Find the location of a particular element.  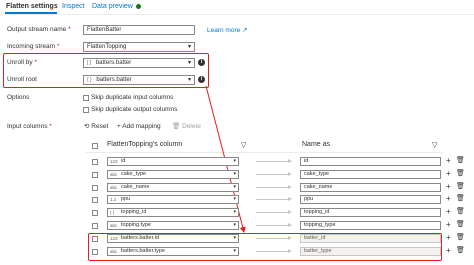

source-column-name: cake_type is located at coordinates (134, 174).